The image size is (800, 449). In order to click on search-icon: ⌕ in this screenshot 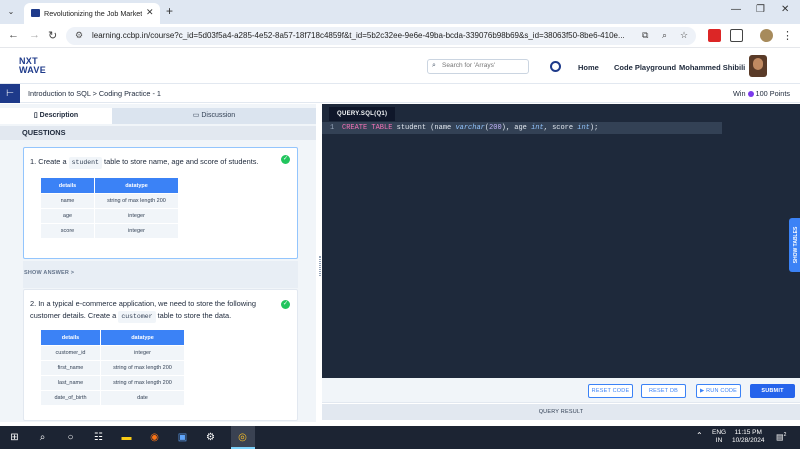, I will do `click(42, 437)`.